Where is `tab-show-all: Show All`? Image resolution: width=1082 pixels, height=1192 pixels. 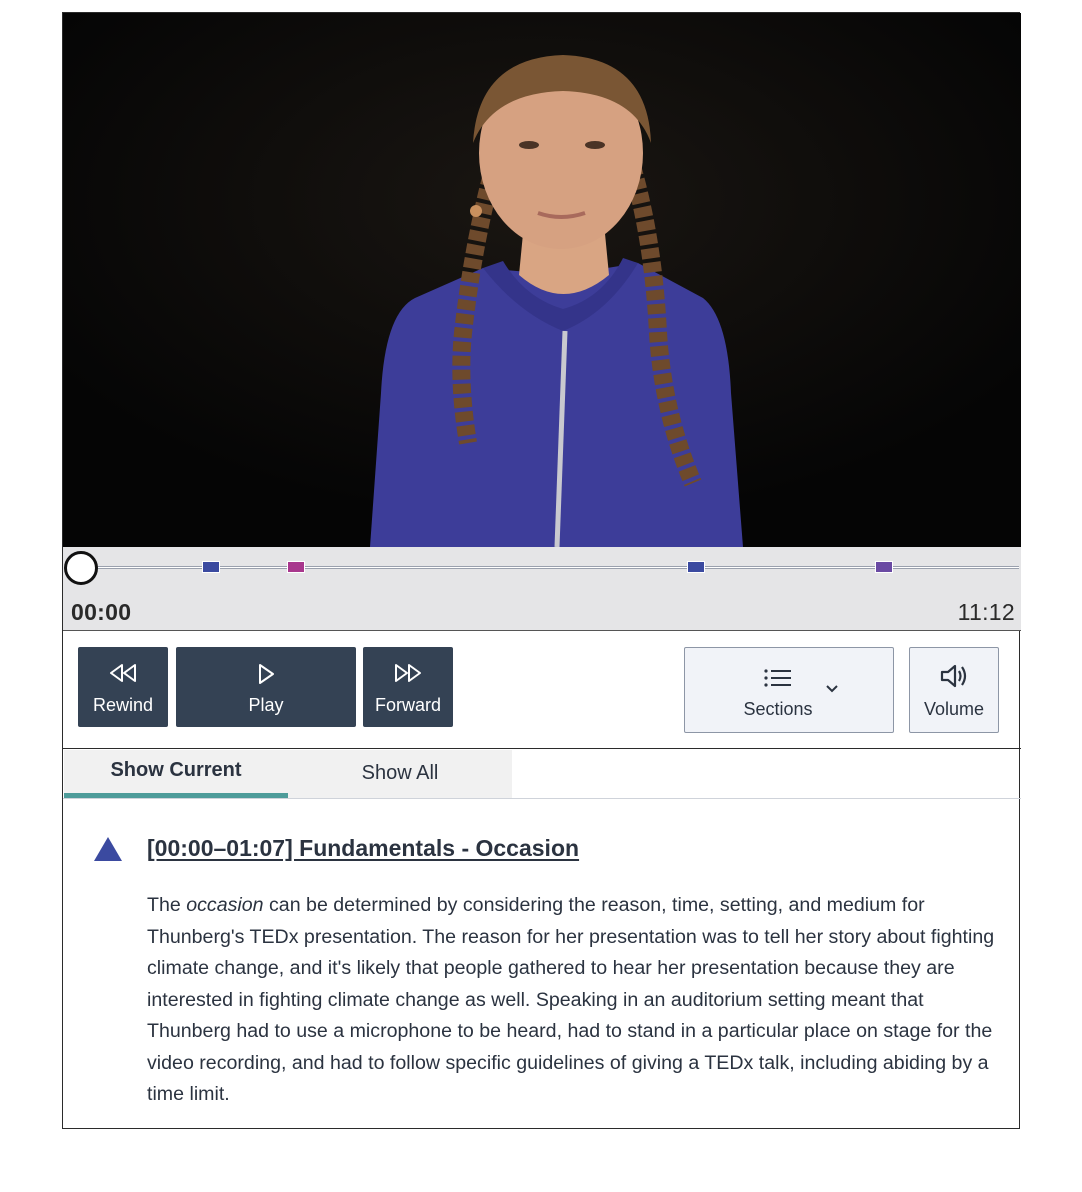
tab-show-all: Show All is located at coordinates (400, 774).